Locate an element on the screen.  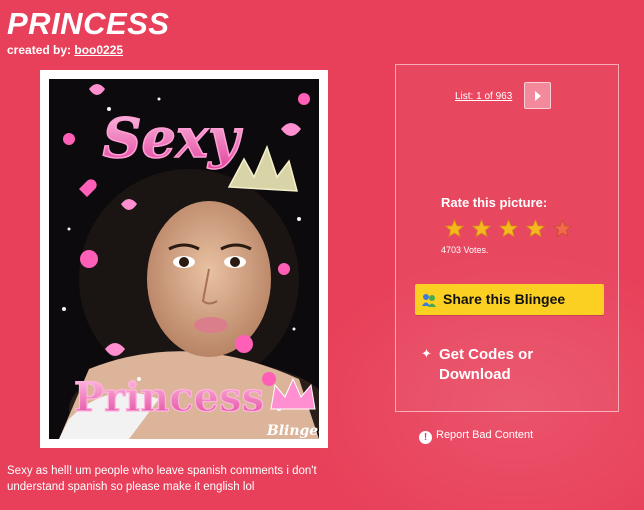
alert-icon: ! is located at coordinates (425, 437).